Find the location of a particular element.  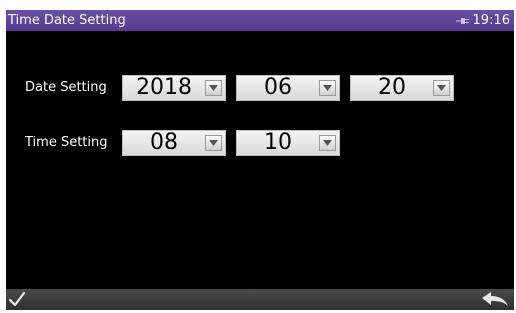

date-setting-row: Date Setting 2018 06 20 is located at coordinates (260, 88).